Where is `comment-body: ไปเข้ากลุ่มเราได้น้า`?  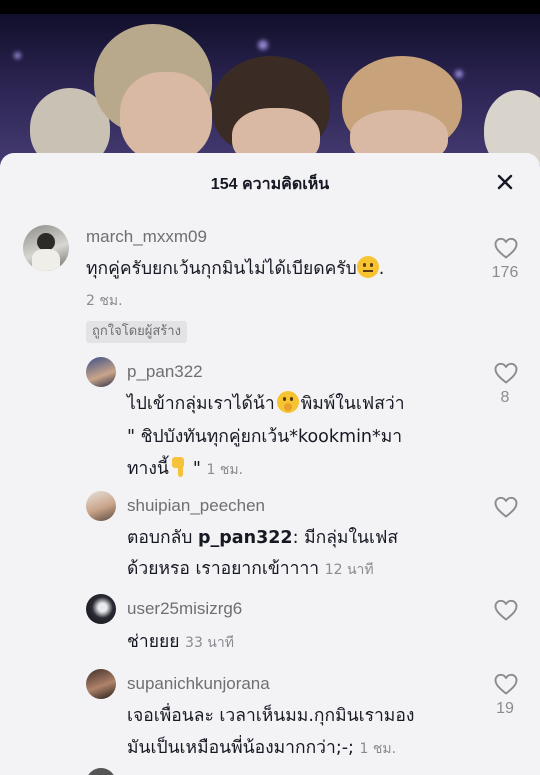 comment-body: ไปเข้ากลุ่มเราได้น้า is located at coordinates (201, 404).